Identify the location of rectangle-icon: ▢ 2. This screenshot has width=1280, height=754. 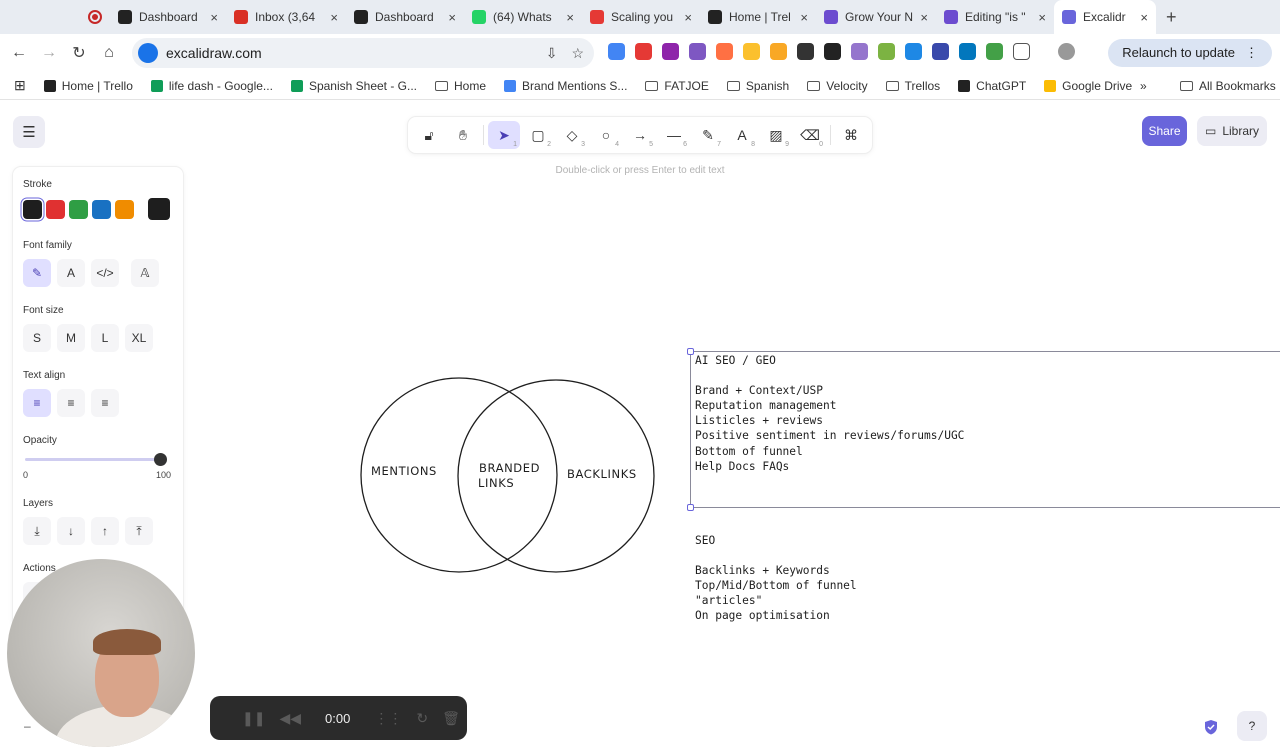
(538, 135).